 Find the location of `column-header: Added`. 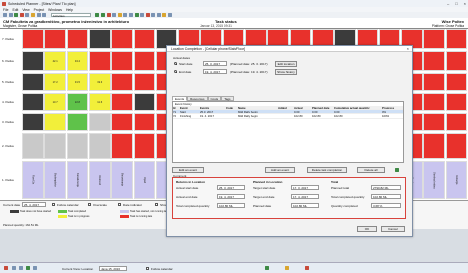

column-header: Added is located at coordinates (286, 107).